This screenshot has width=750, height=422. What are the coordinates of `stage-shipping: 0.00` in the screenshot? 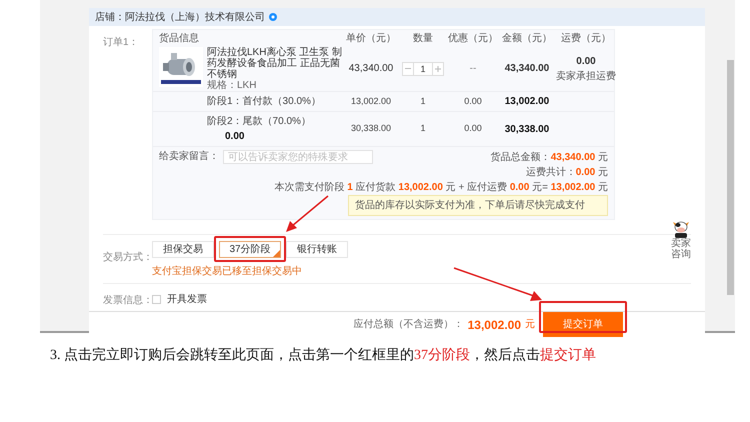 It's located at (234, 137).